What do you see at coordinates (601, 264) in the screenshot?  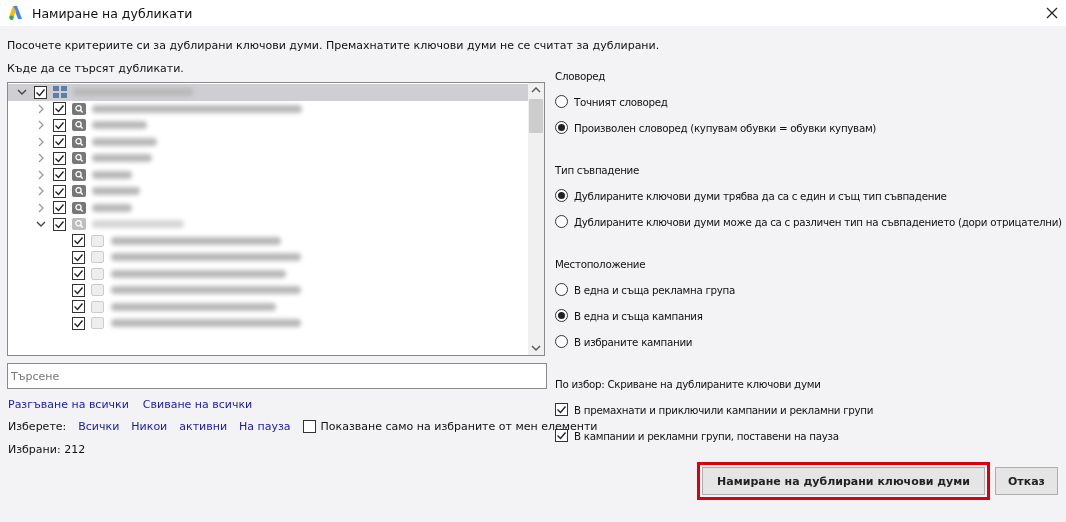 I see `group-title: Местоположение` at bounding box center [601, 264].